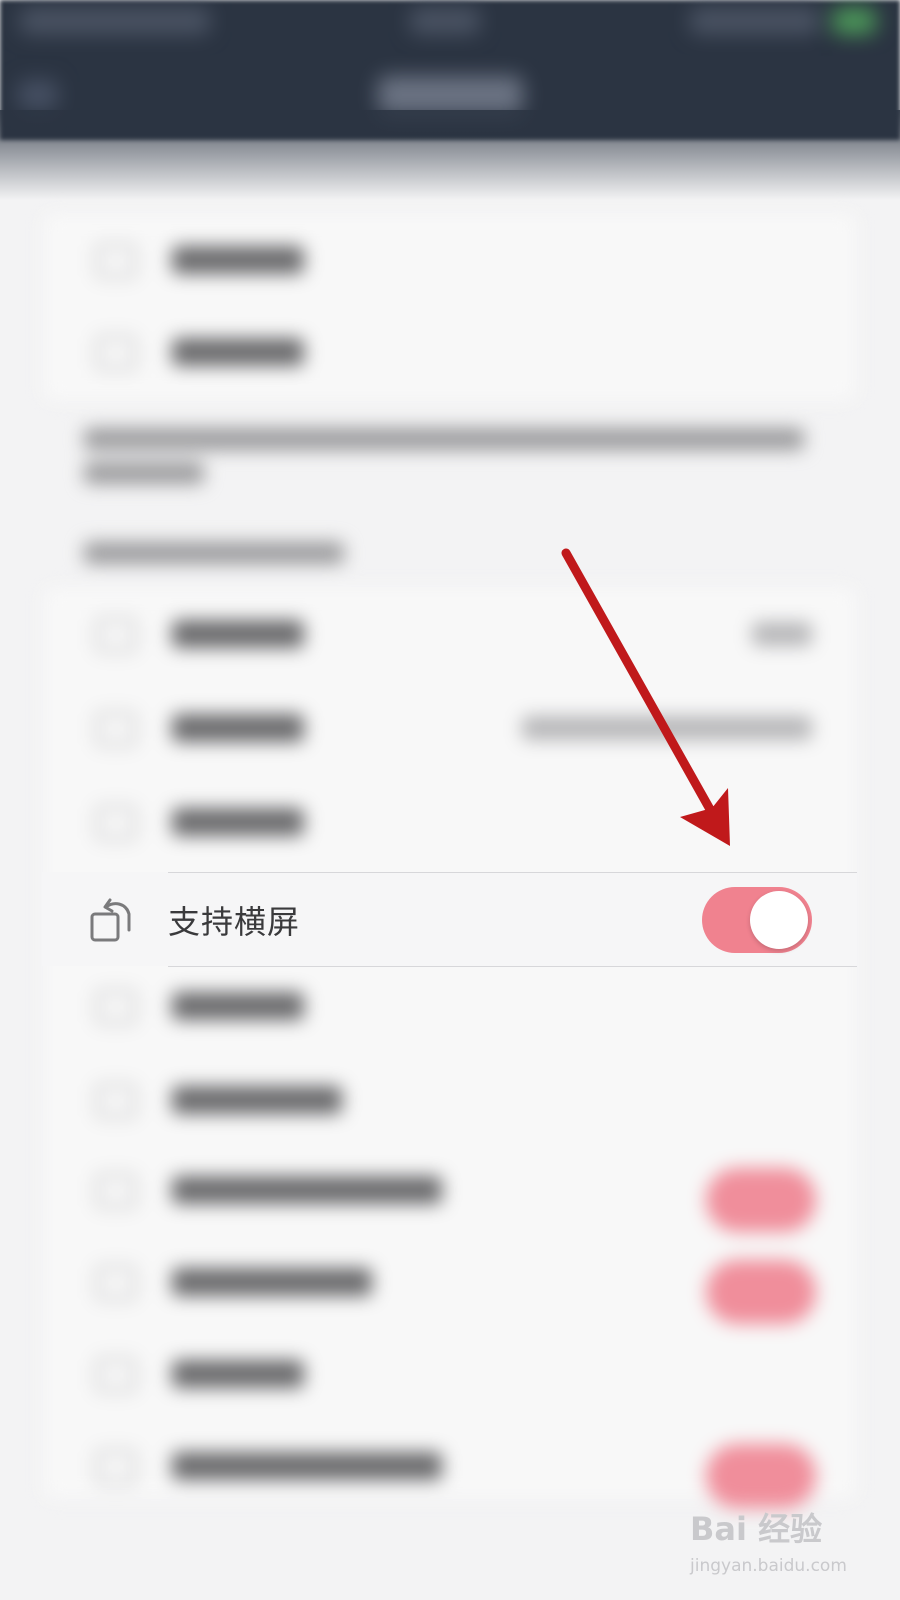 This screenshot has height=1600, width=900. What do you see at coordinates (756, 1529) in the screenshot?
I see `watermark-logo: Bai 经验` at bounding box center [756, 1529].